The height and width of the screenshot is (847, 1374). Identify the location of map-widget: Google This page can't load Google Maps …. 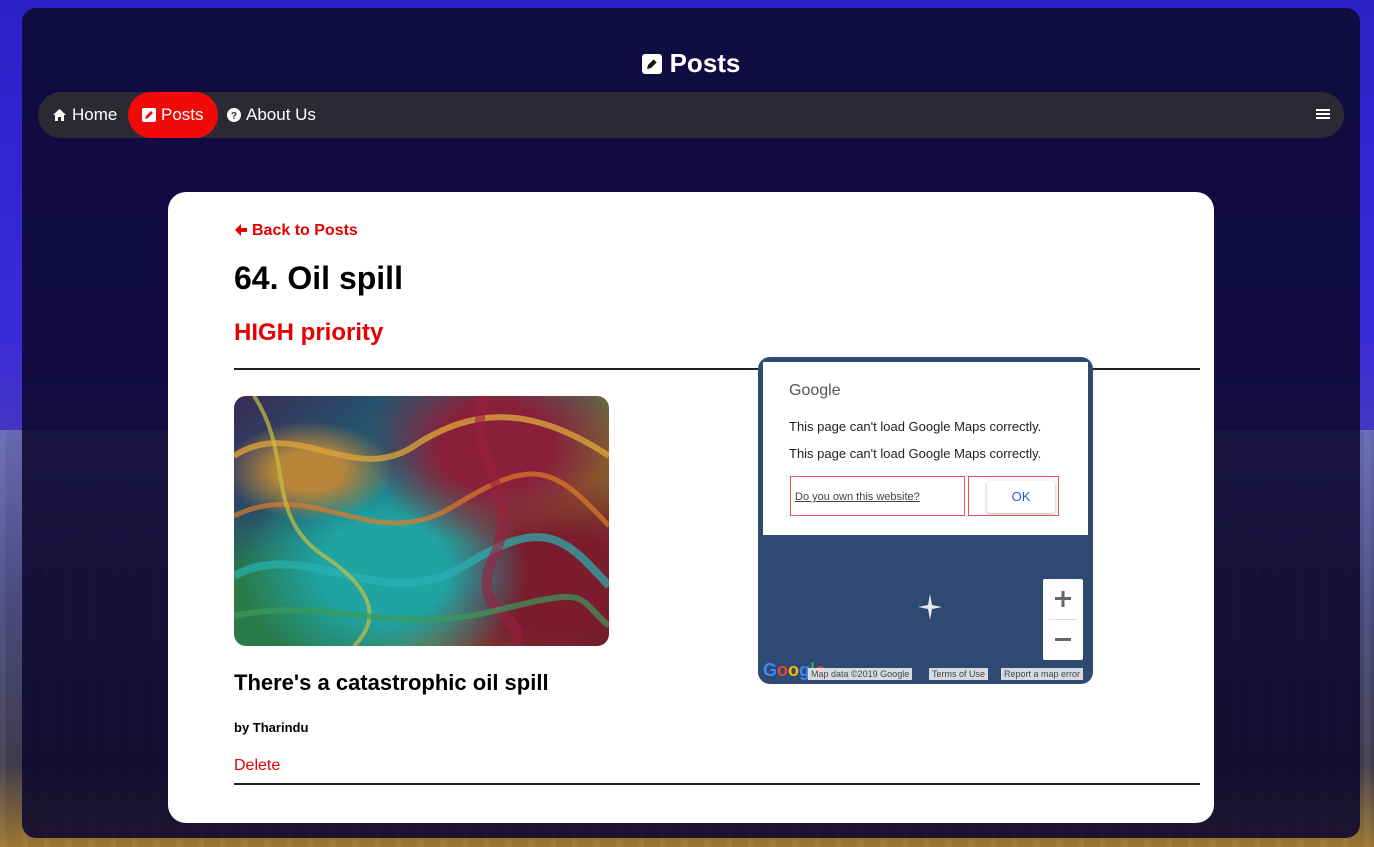
(925, 520).